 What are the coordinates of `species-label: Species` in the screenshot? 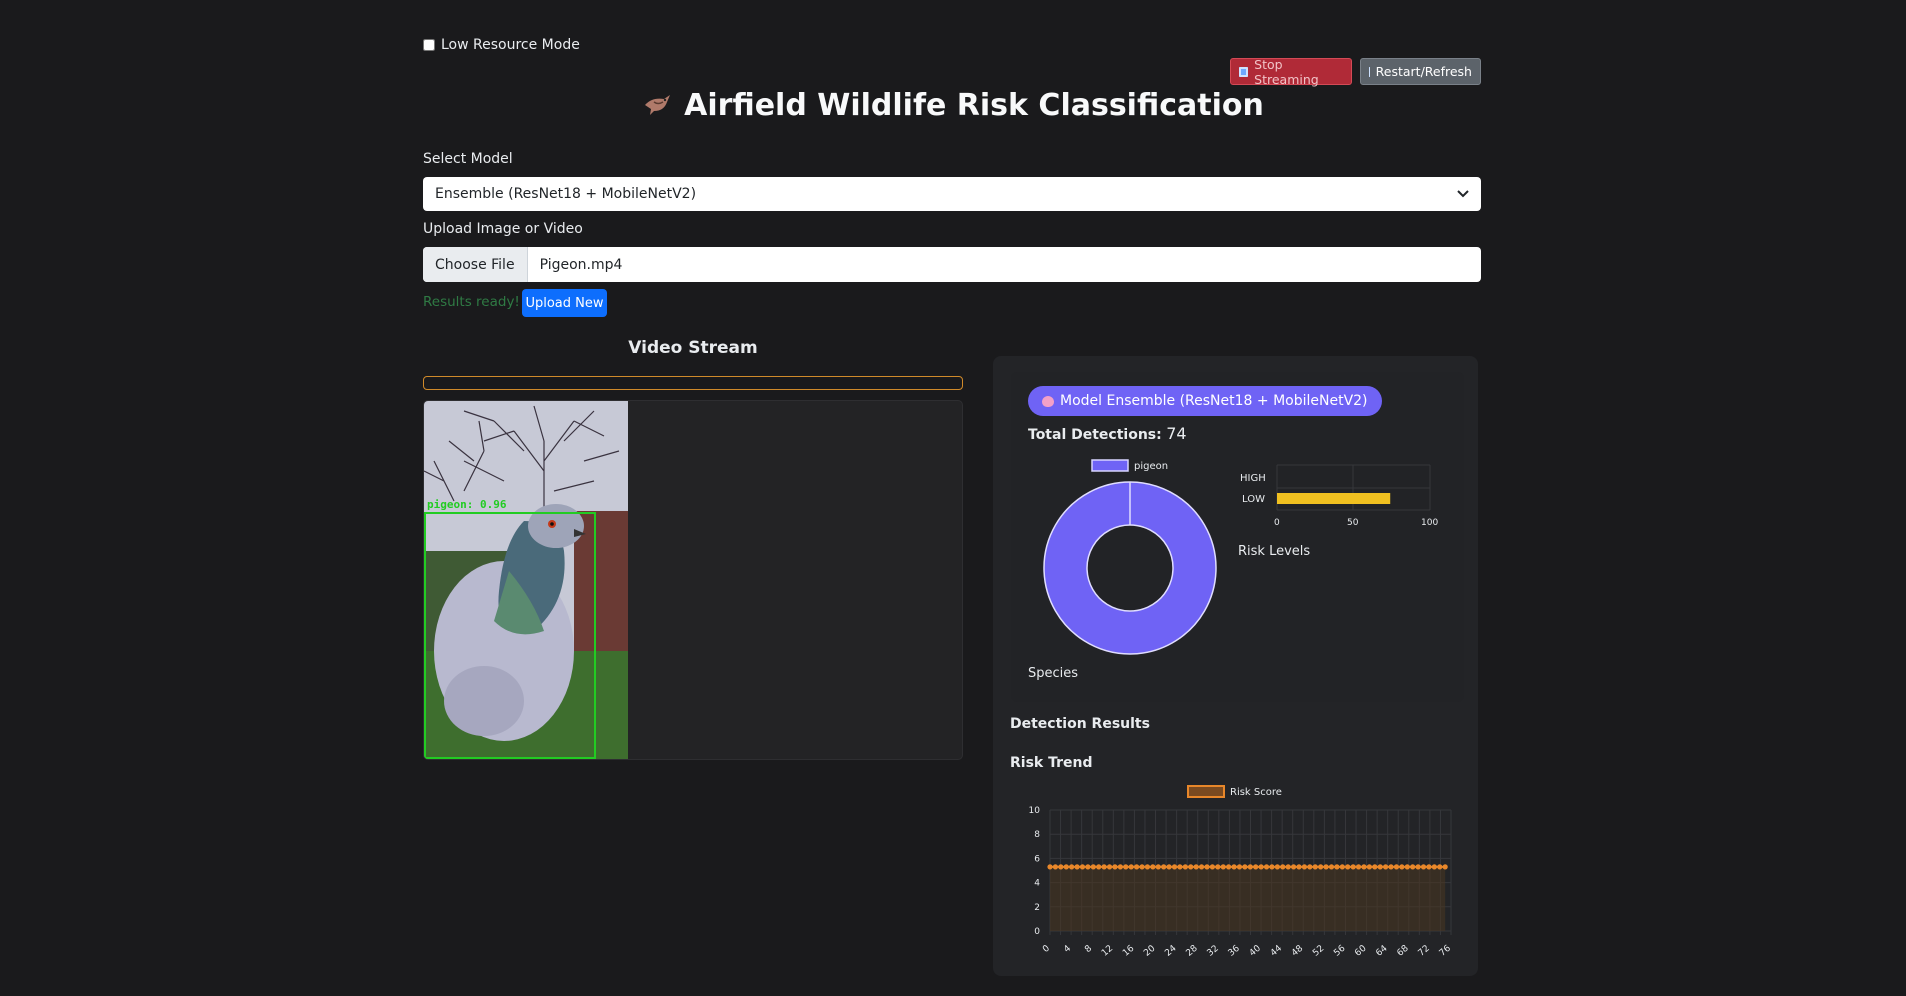 It's located at (1053, 673).